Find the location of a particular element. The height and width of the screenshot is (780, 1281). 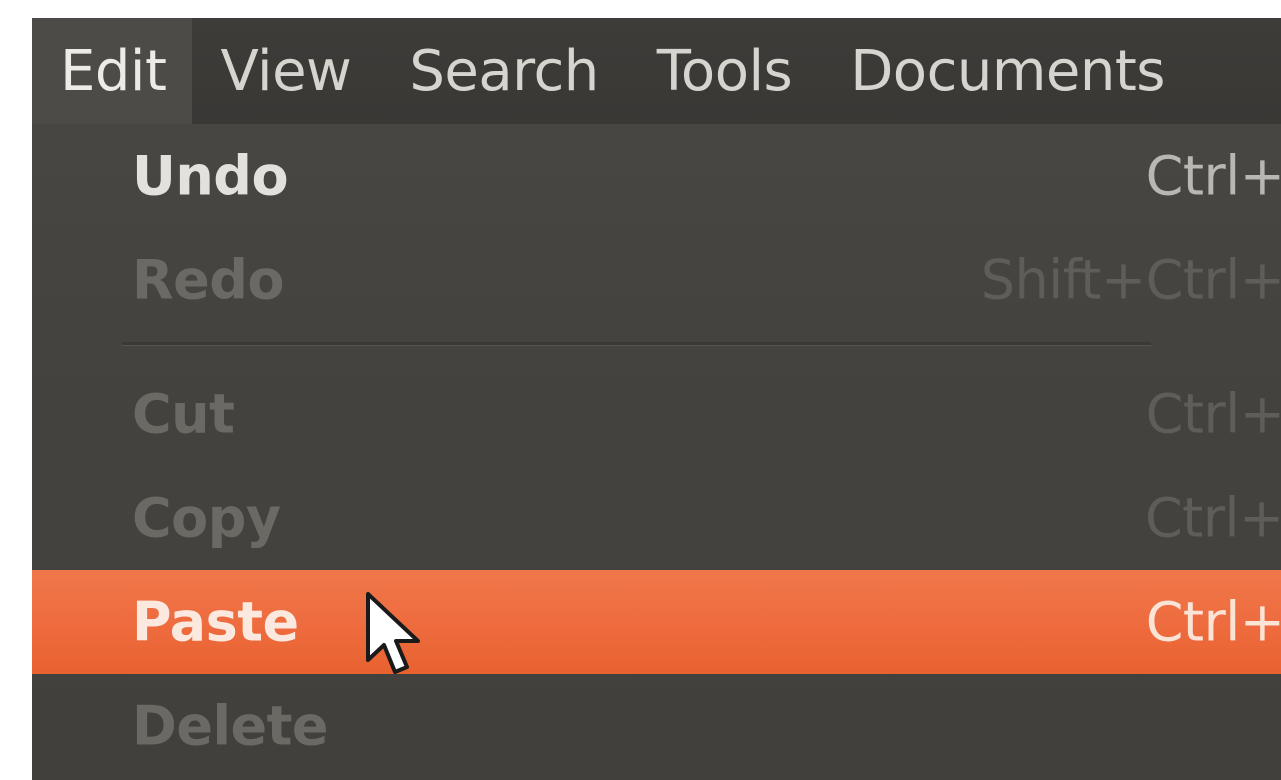

menu-item-shortcut: Ctrl+V is located at coordinates (1213, 622).